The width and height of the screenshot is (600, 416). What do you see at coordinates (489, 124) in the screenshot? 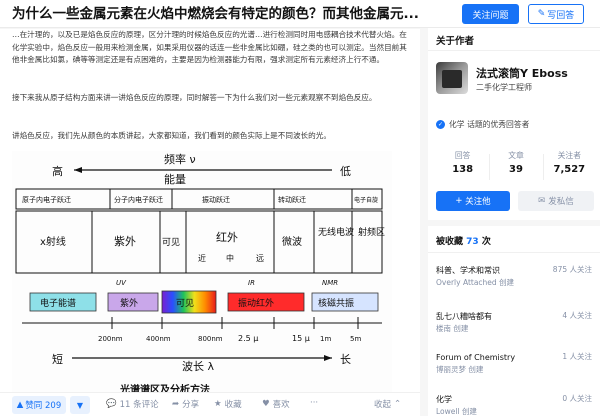
I see `badge-text: 化学 话题的优秀回答者` at bounding box center [489, 124].